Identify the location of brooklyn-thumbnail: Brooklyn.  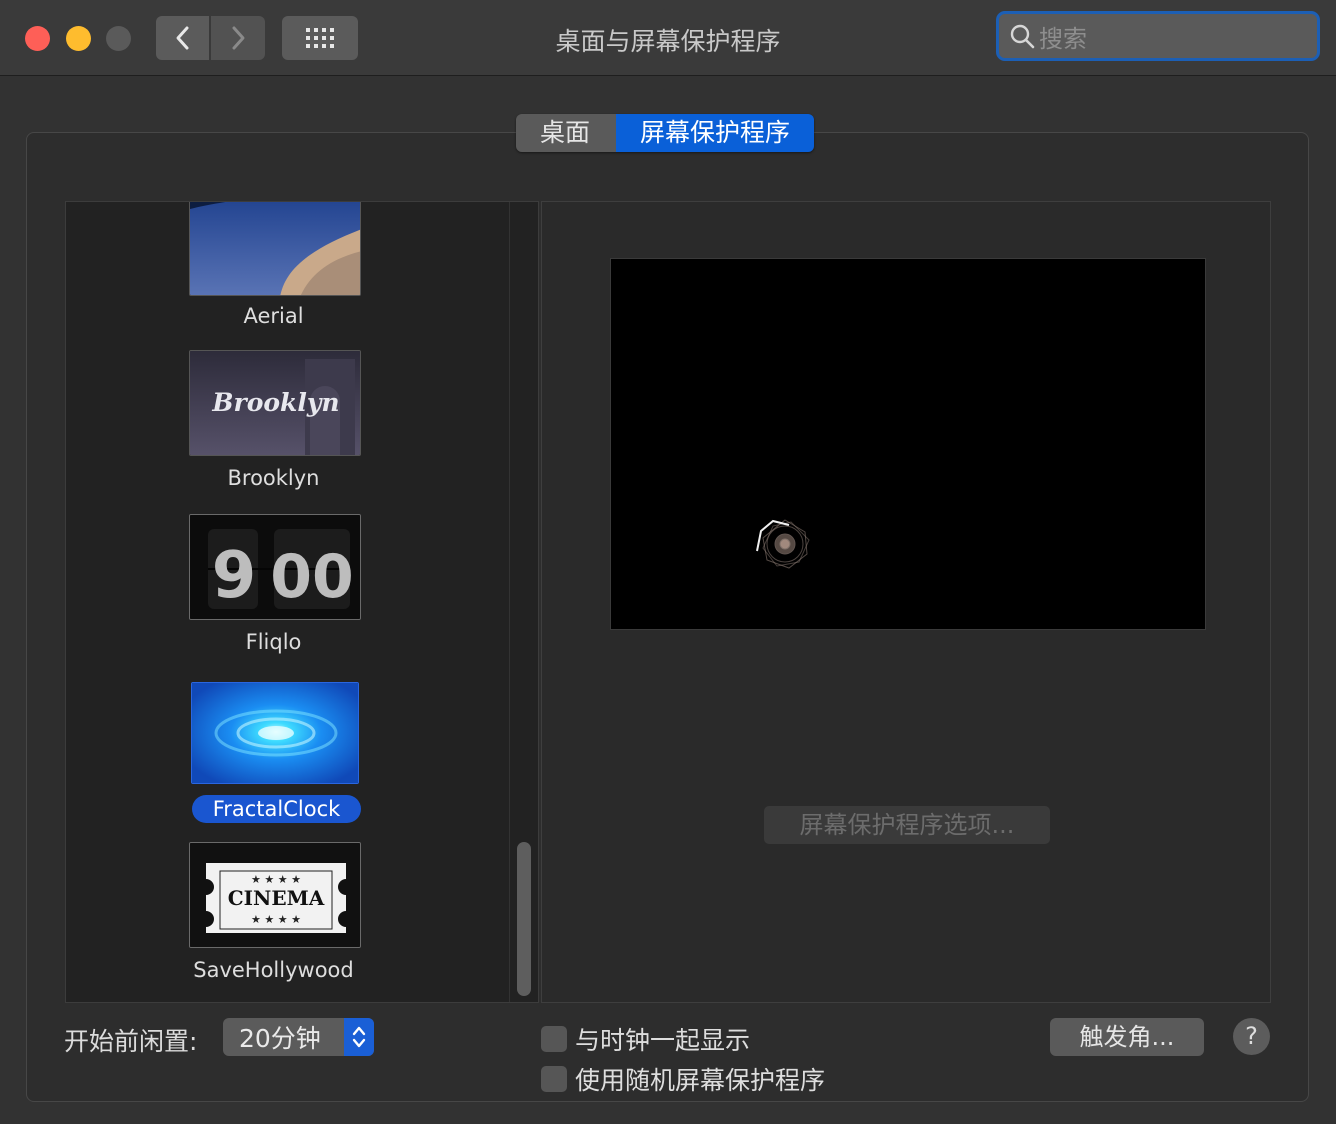
(275, 403).